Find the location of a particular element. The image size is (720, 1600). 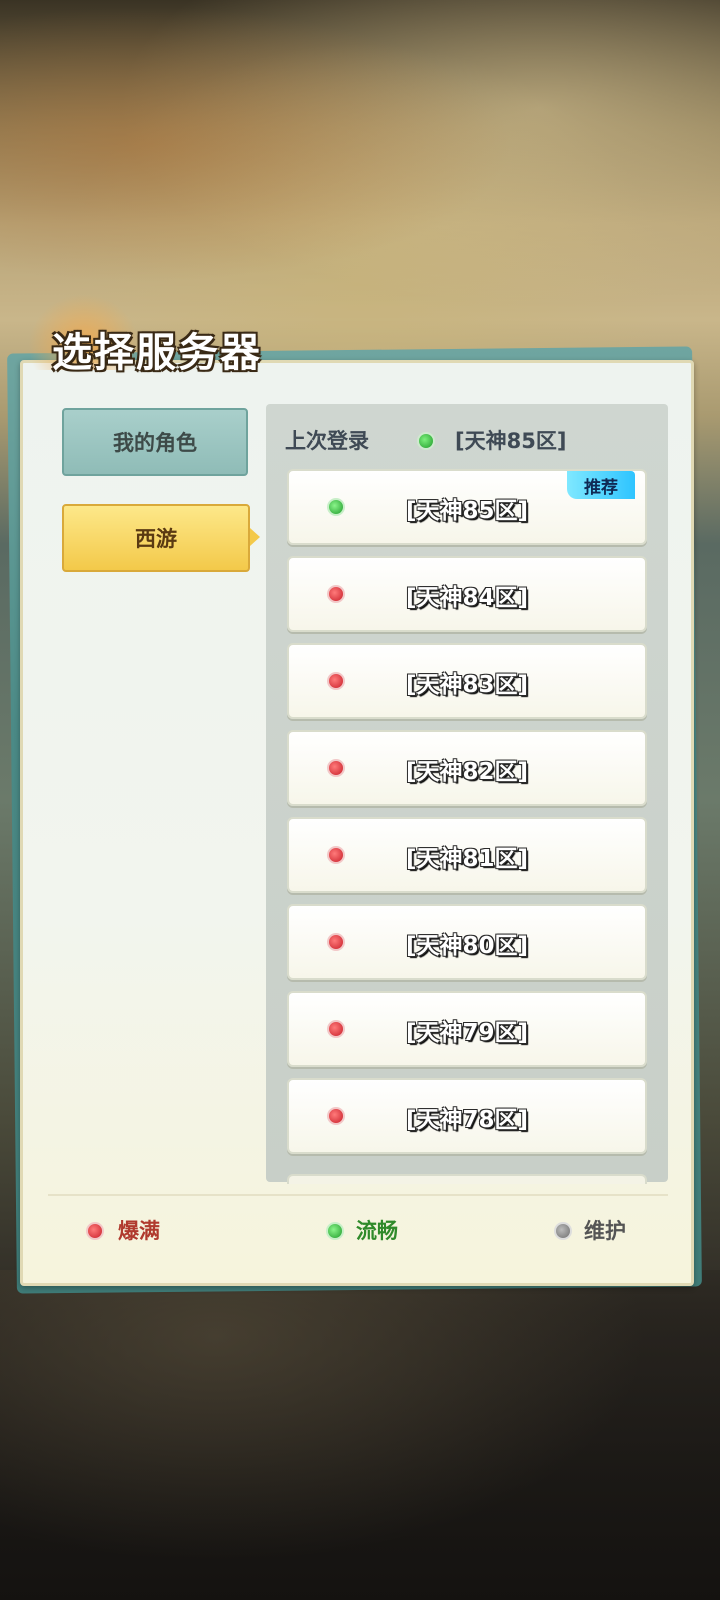

maintenance-status-icon is located at coordinates (563, 1231).